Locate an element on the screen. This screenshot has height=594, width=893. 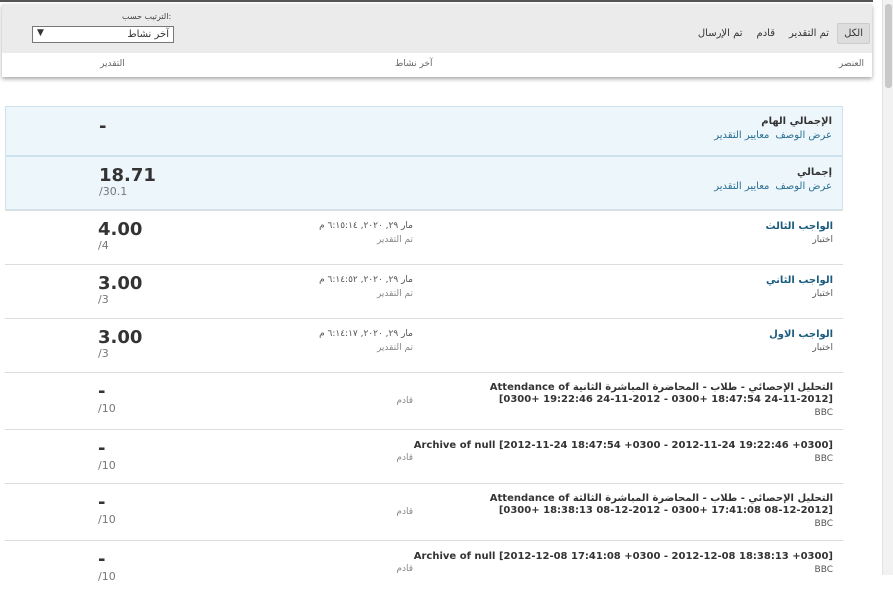
row-title-link: الواجب الاول is located at coordinates (801, 334).